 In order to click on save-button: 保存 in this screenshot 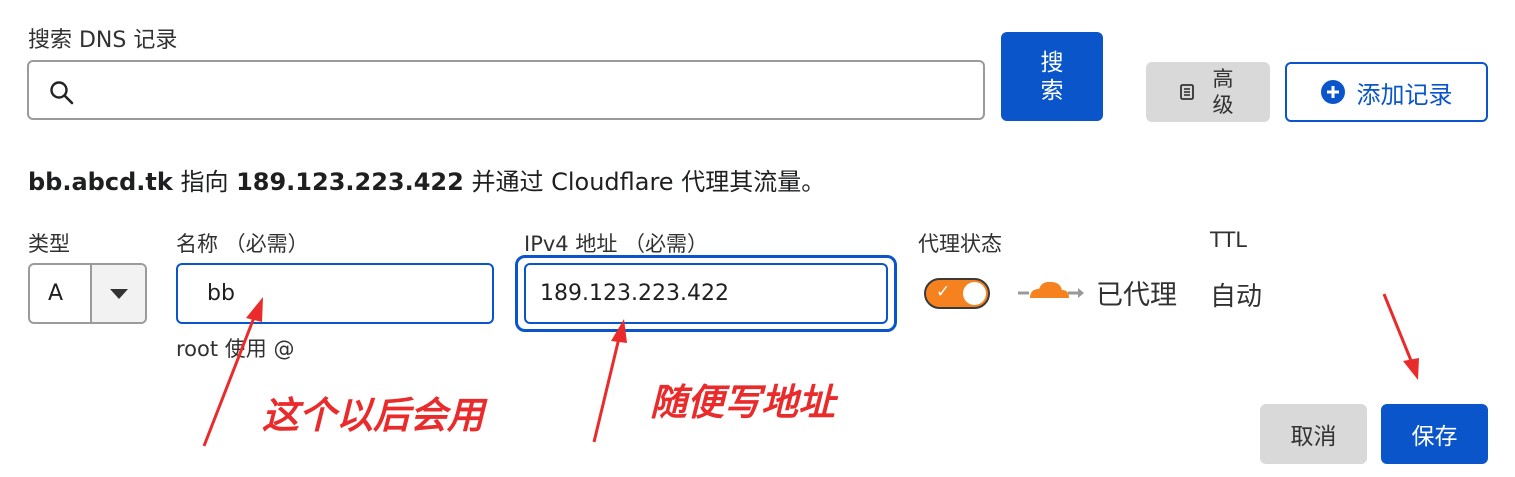, I will do `click(1434, 434)`.